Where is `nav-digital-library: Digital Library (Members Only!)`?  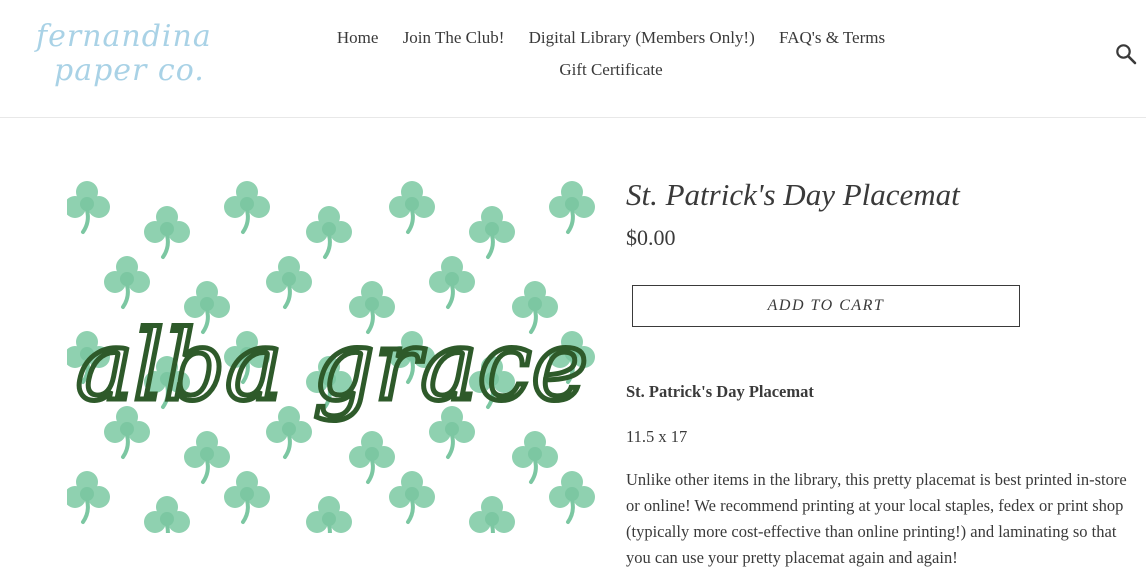 nav-digital-library: Digital Library (Members Only!) is located at coordinates (642, 38).